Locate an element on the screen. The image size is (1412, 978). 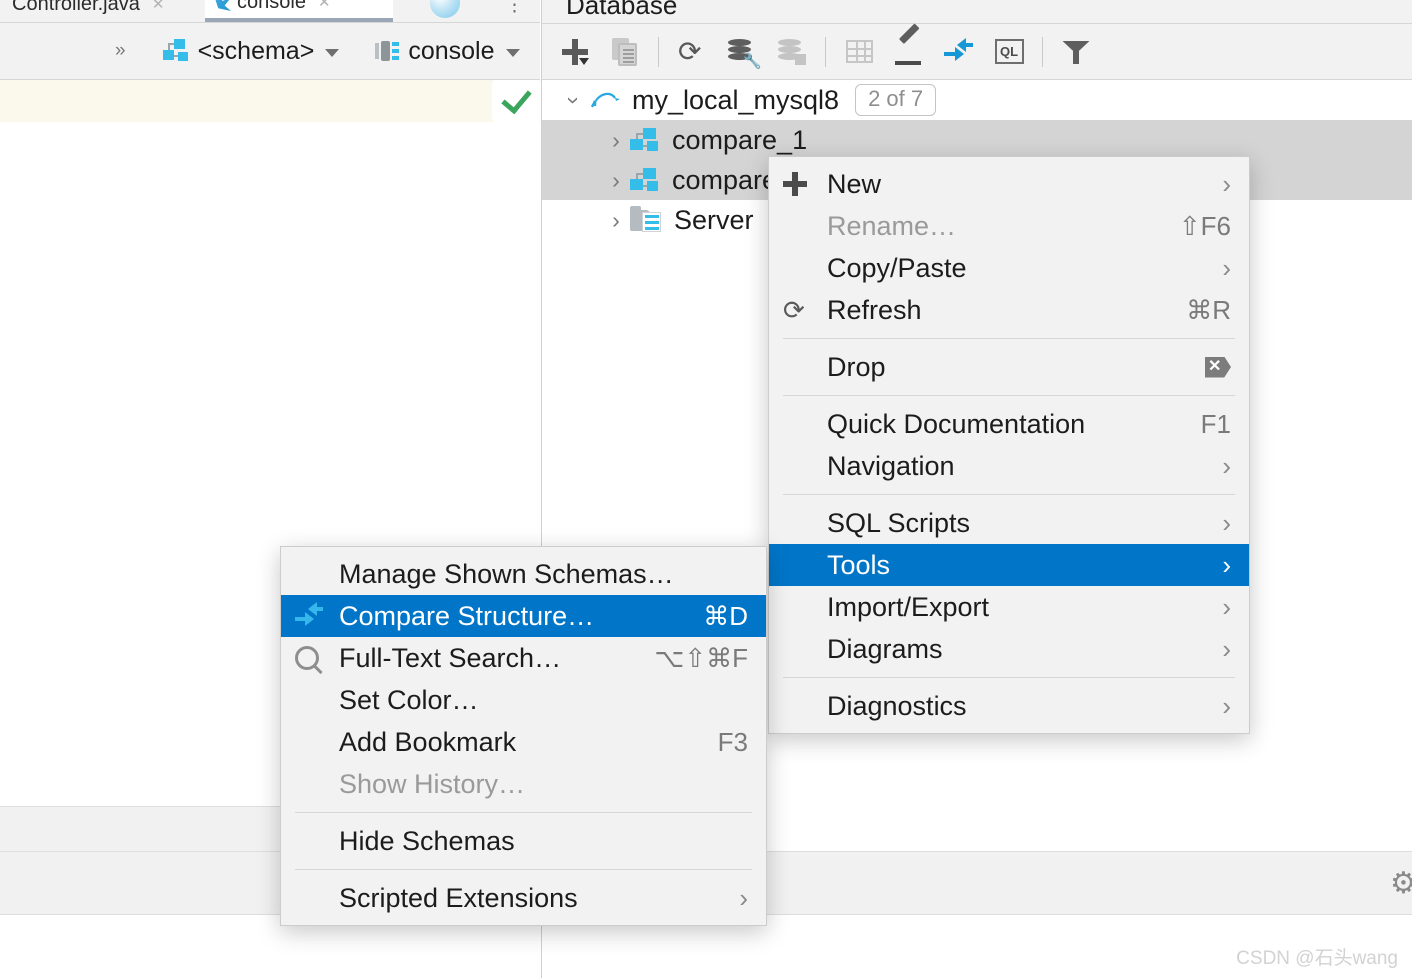
menu-item-tools: Tools › is located at coordinates (1009, 565).